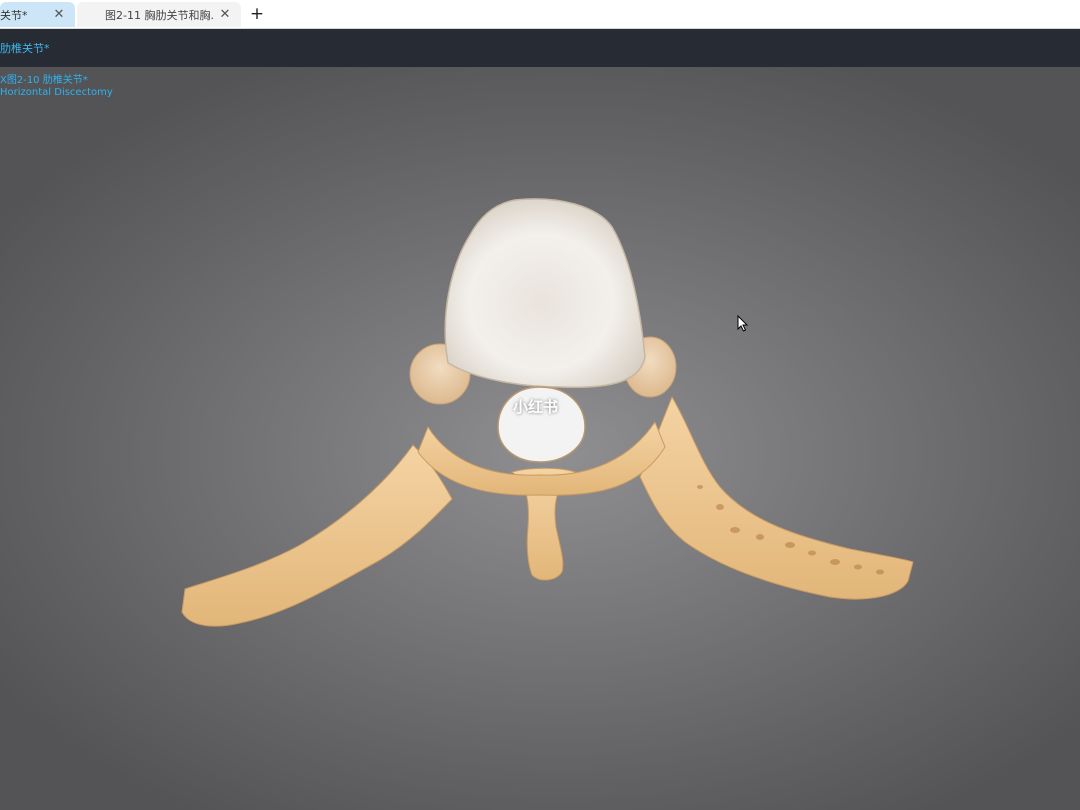  What do you see at coordinates (257, 14) in the screenshot?
I see `plus-icon: +` at bounding box center [257, 14].